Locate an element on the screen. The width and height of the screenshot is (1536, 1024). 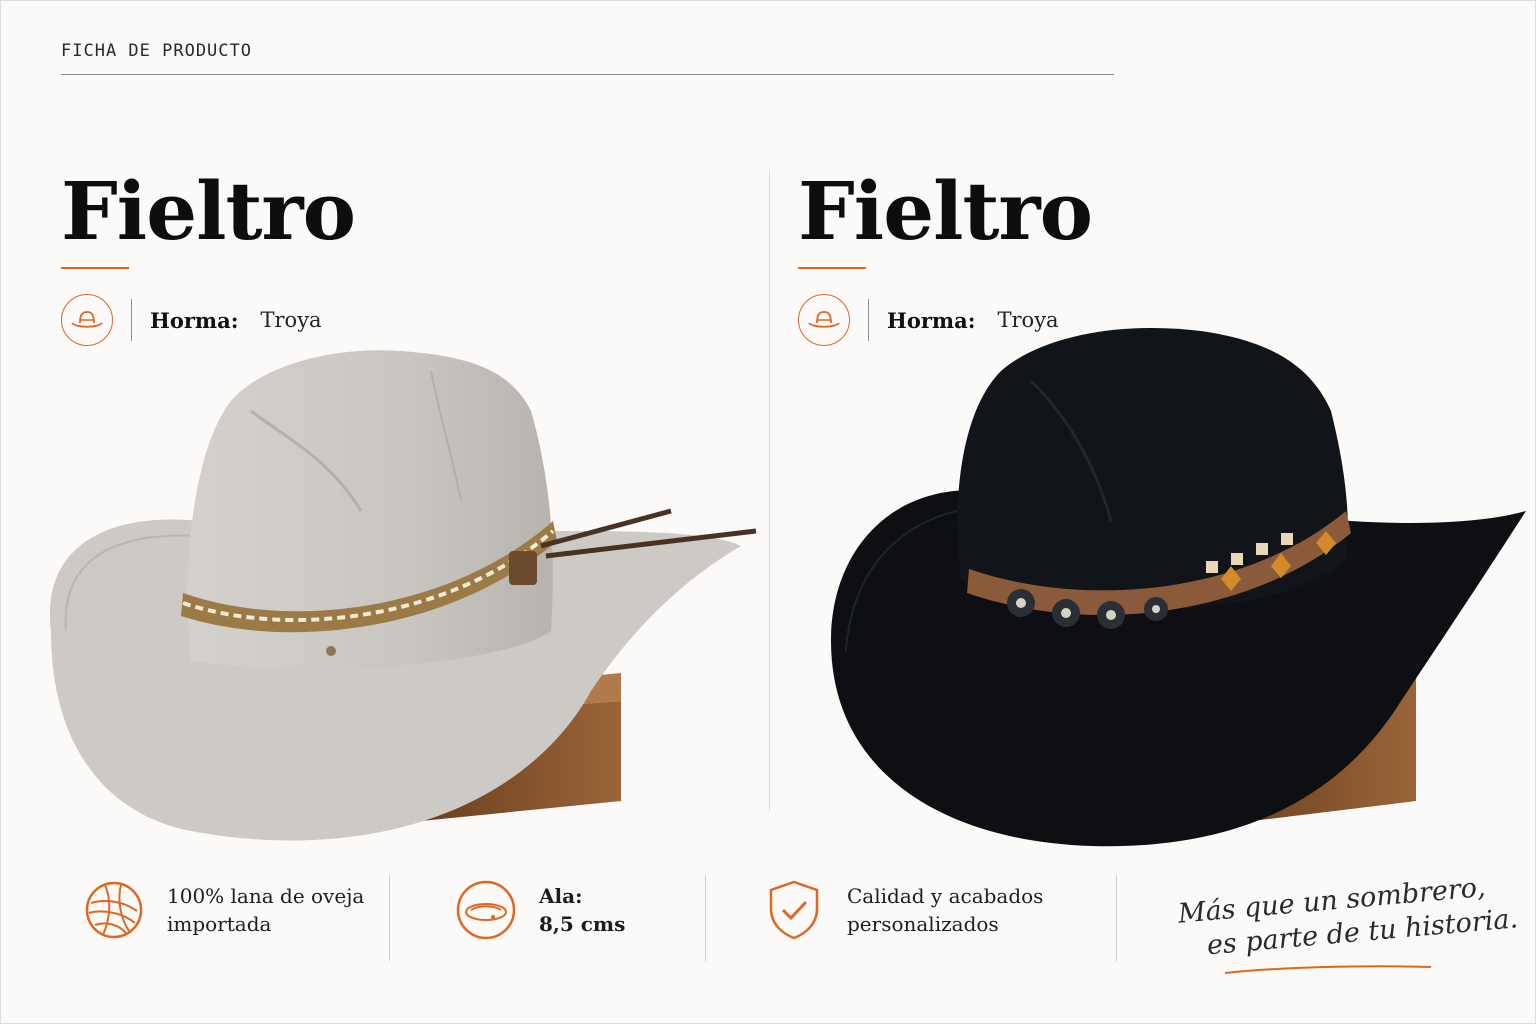
spec-value: Troya is located at coordinates (291, 320).